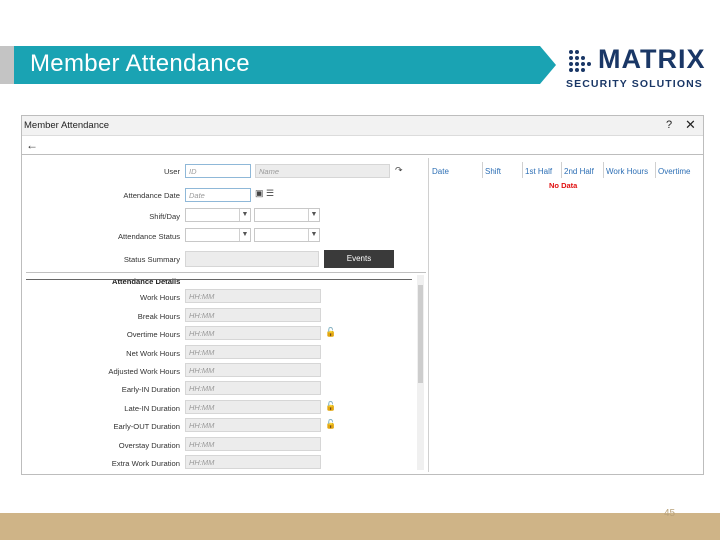 The image size is (720, 540). Describe the element at coordinates (287, 215) in the screenshot. I see `day-select: ▼` at that location.